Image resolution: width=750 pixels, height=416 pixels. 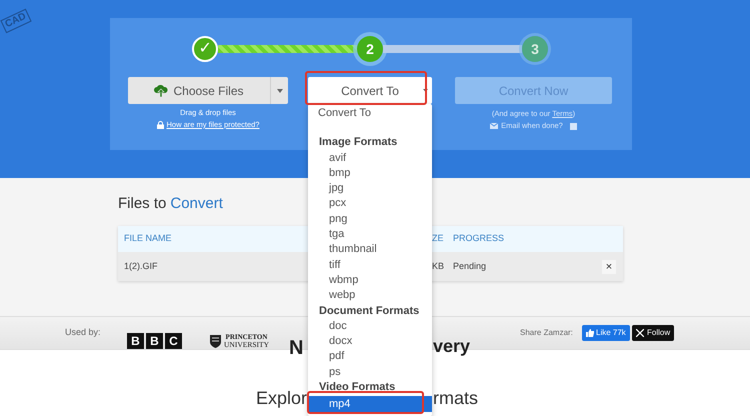 I want to click on dropdown-option: bmp, so click(x=370, y=174).